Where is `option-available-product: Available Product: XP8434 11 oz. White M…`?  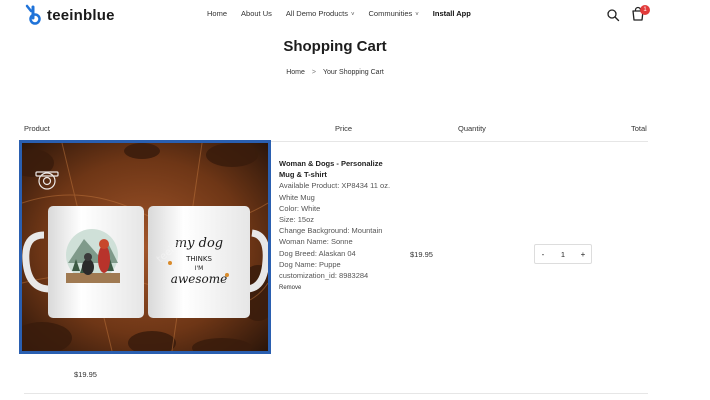 option-available-product: Available Product: XP8434 11 oz. White M… is located at coordinates (335, 191).